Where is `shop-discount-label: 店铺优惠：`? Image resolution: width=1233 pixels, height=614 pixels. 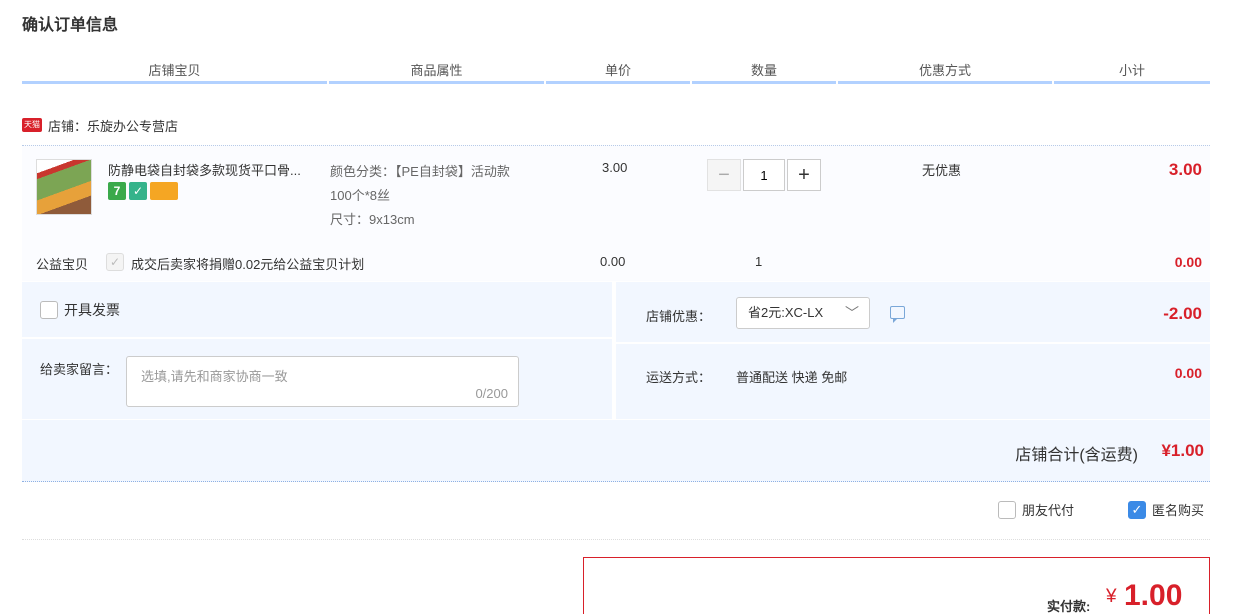 shop-discount-label: 店铺优惠： is located at coordinates (679, 316).